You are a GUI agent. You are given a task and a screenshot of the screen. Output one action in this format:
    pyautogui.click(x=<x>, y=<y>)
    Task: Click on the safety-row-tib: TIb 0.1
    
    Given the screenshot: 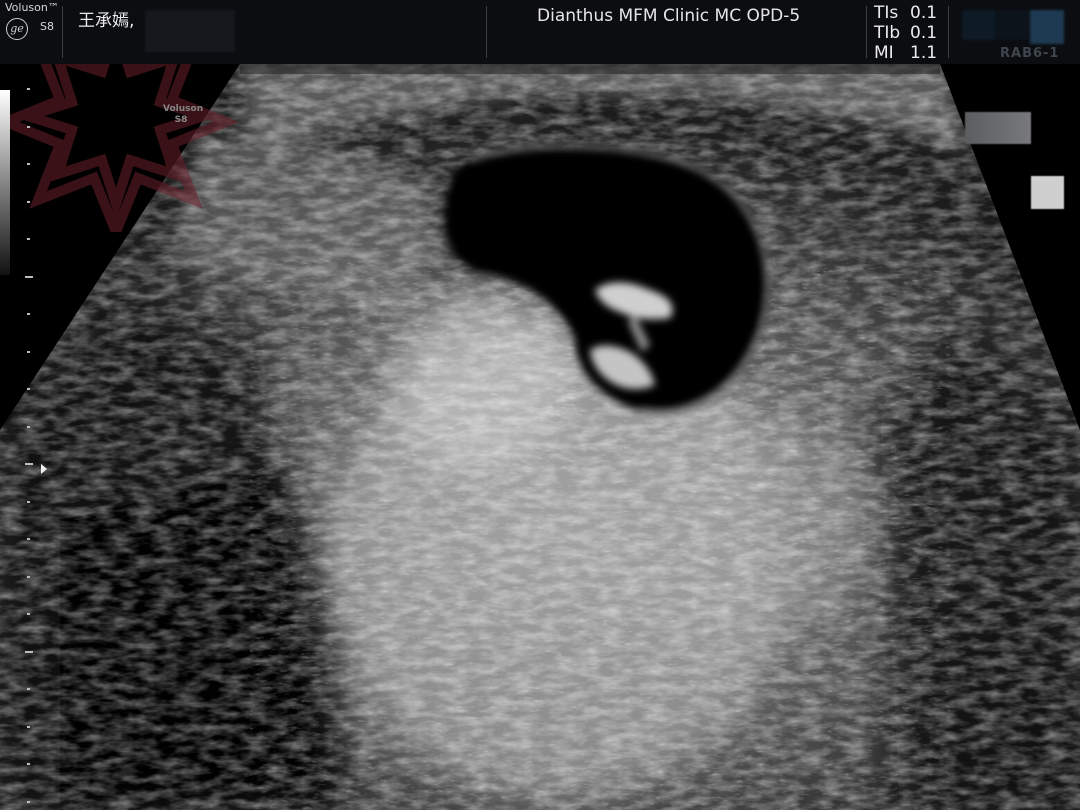 What is the action you would take?
    pyautogui.click(x=907, y=33)
    